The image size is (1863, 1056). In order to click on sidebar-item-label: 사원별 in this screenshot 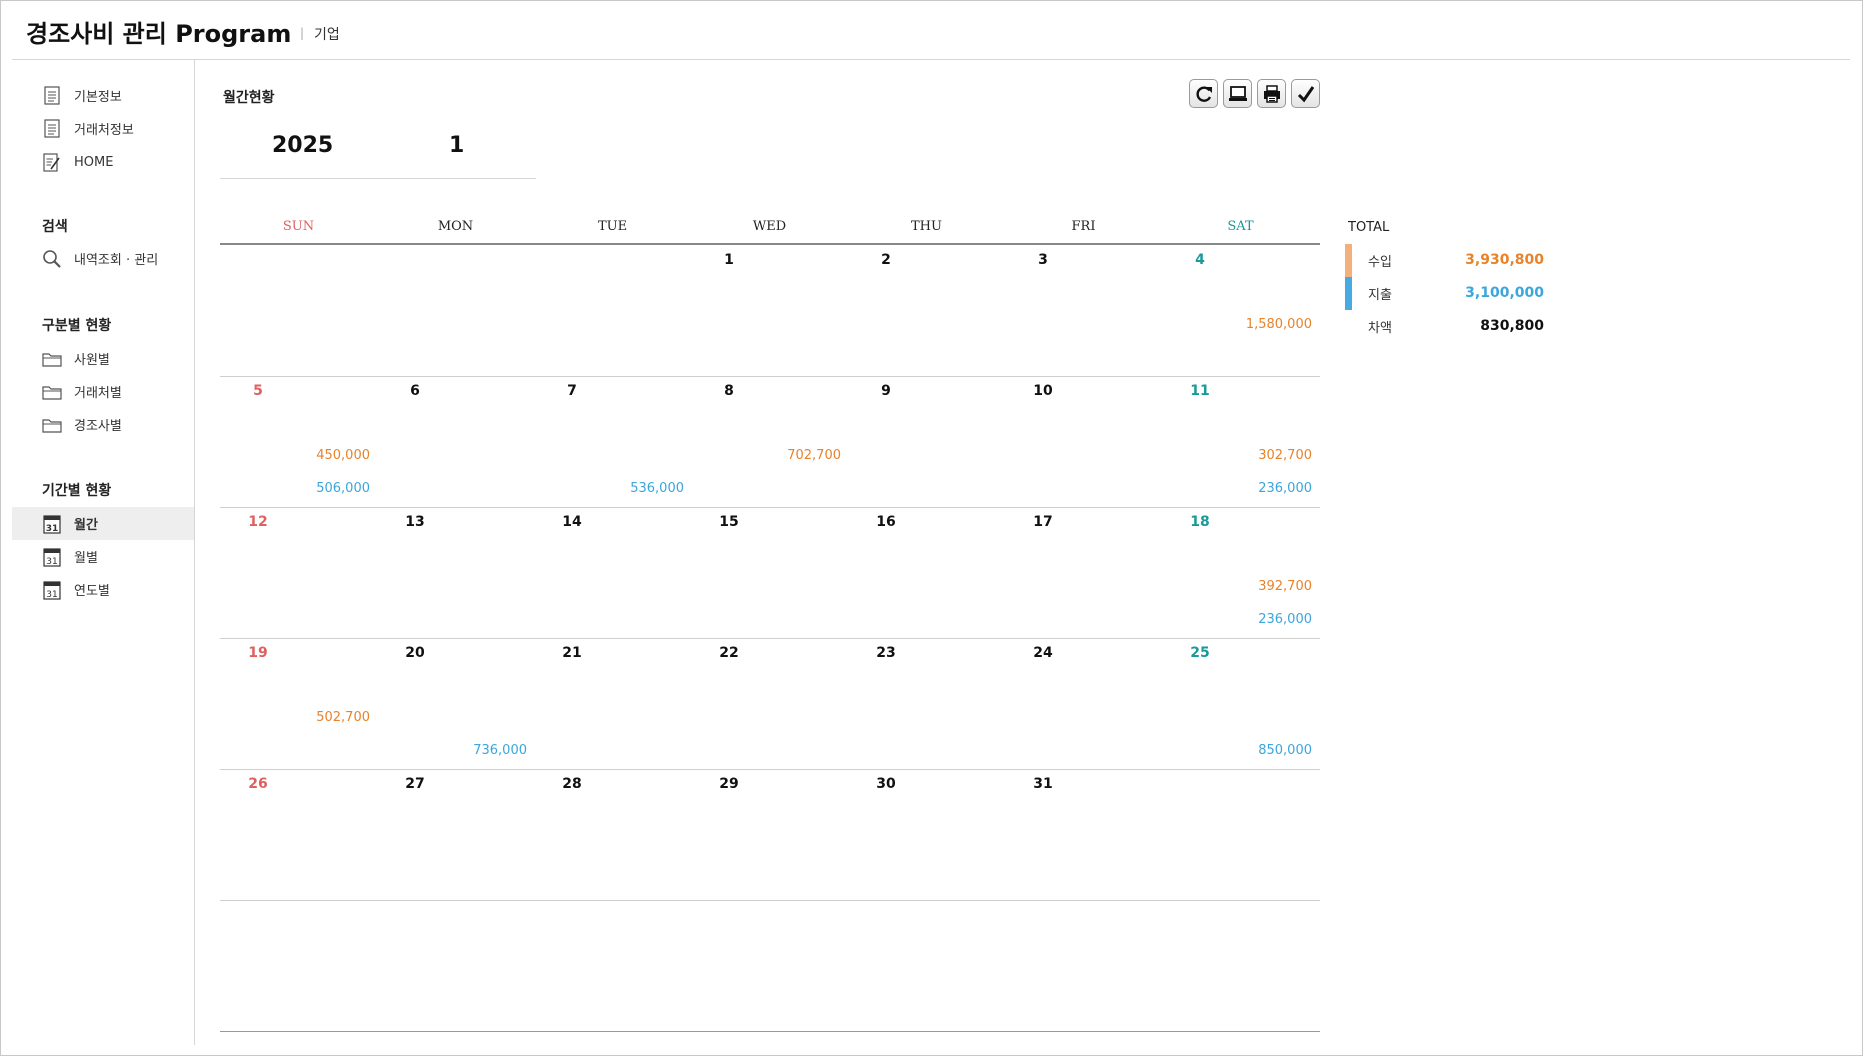, I will do `click(92, 360)`.